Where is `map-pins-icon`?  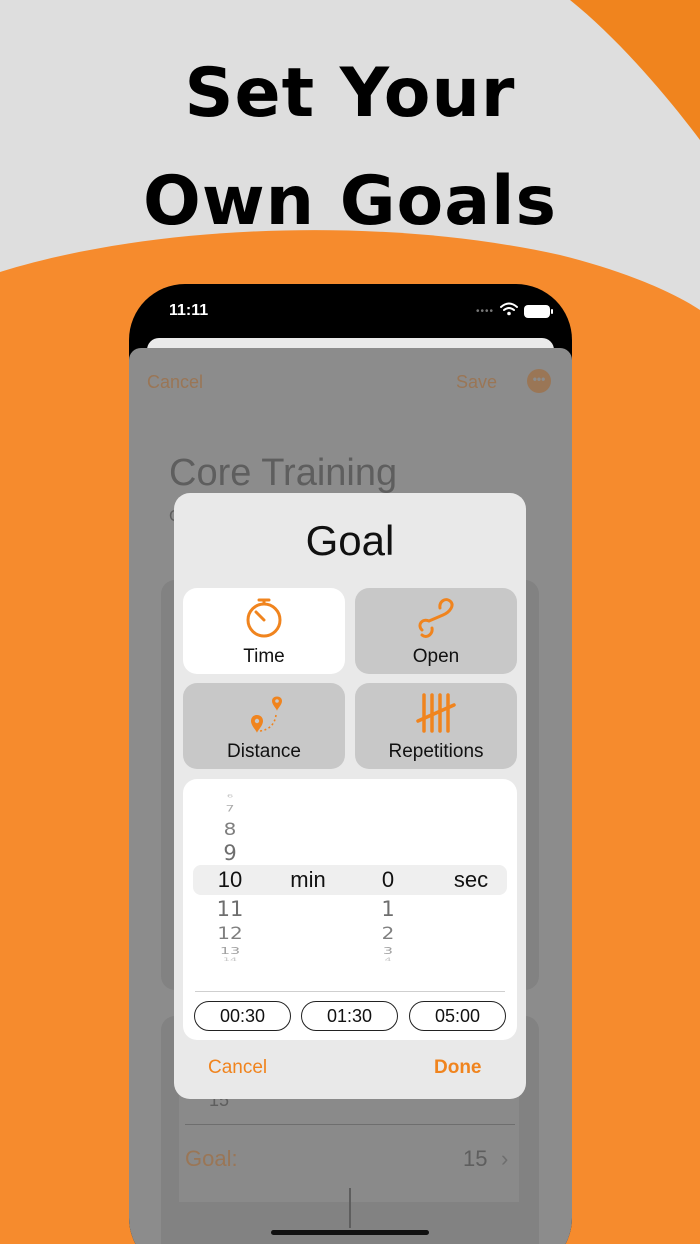
map-pins-icon is located at coordinates (266, 714).